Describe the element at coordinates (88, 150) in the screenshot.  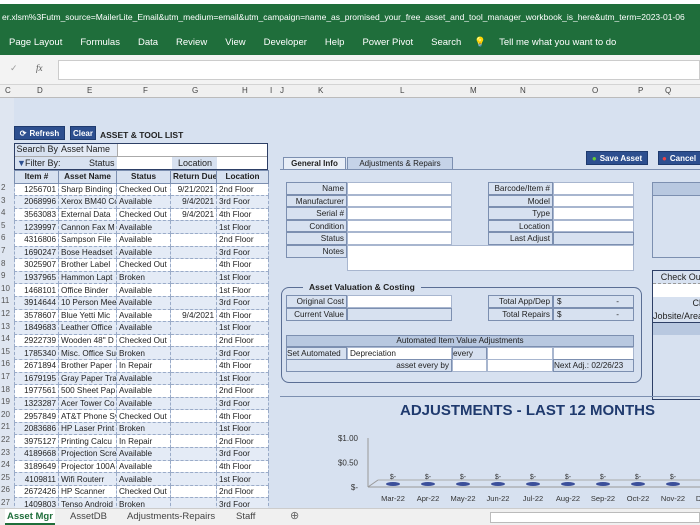
I see `search-by-select: Asset Name` at that location.